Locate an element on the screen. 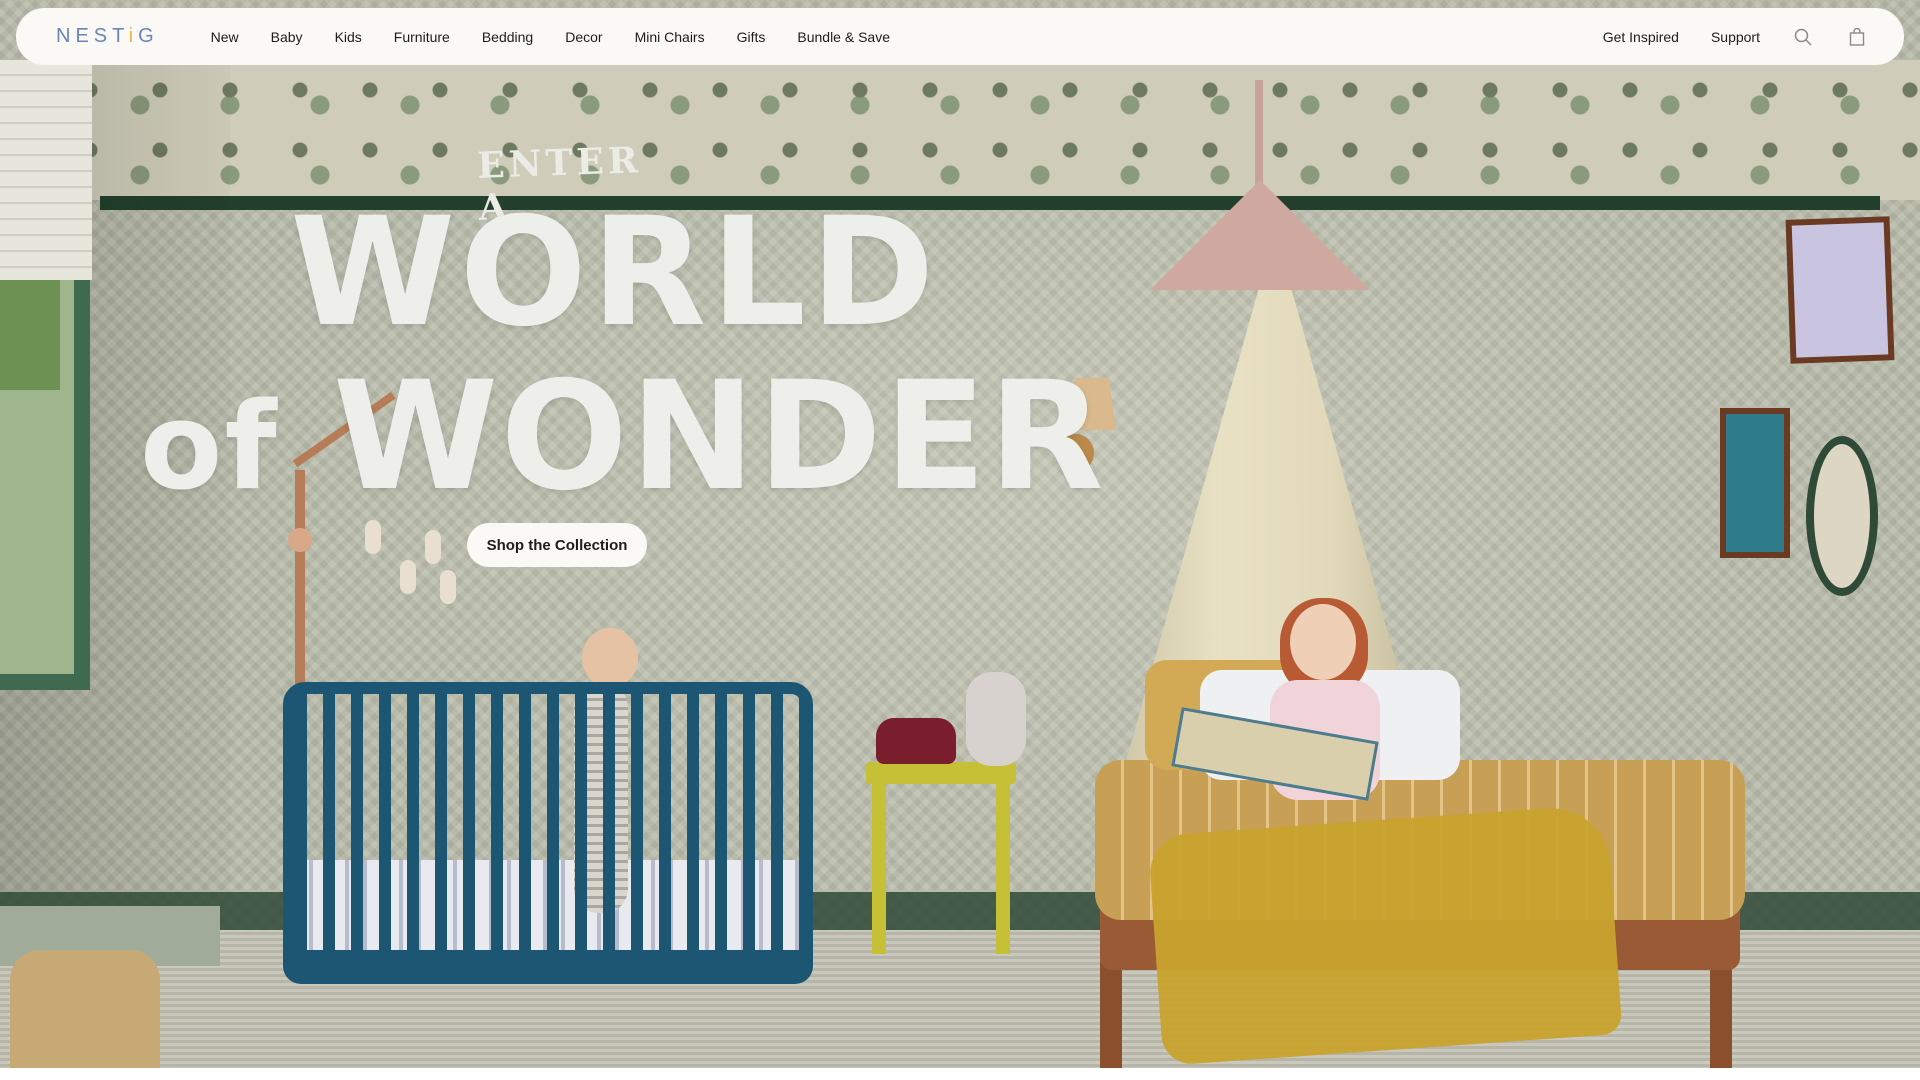 This screenshot has width=1920, height=1080. nav-item-furniture: Furniture is located at coordinates (422, 37).